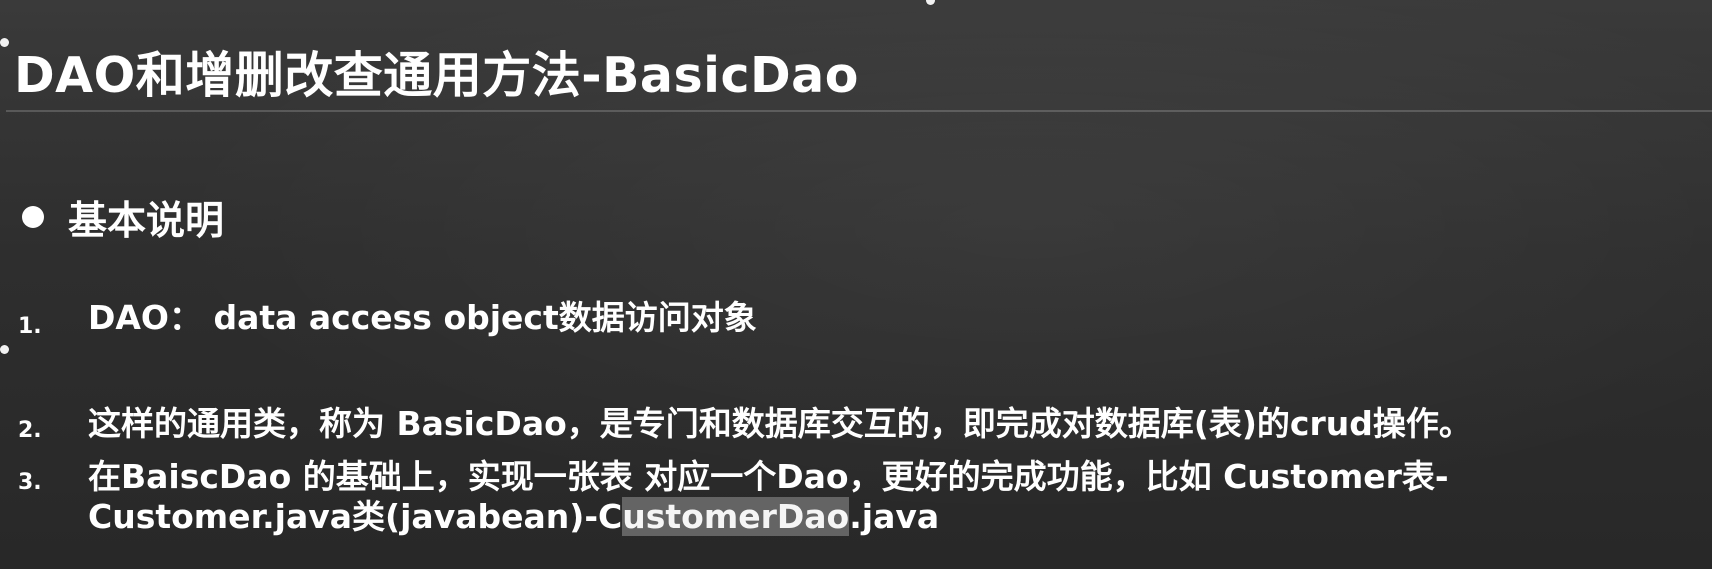 This screenshot has height=569, width=1712. What do you see at coordinates (422, 317) in the screenshot?
I see `item-text-1: DAO： data access object数据访问对象` at bounding box center [422, 317].